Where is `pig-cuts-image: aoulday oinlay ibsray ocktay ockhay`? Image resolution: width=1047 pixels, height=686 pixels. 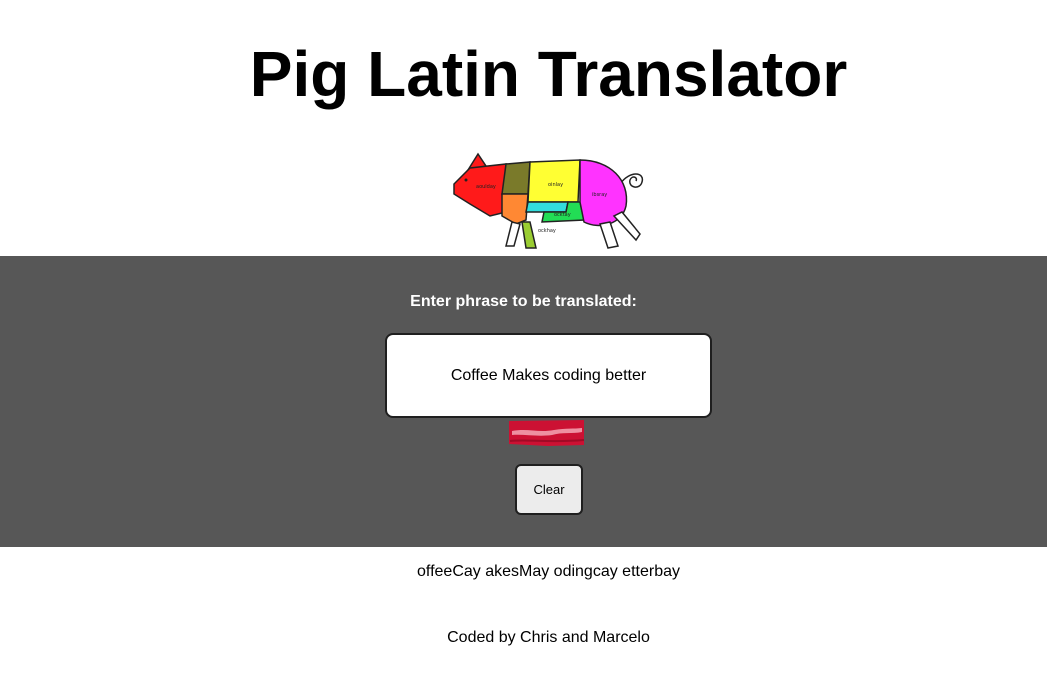
pig-cuts-image: aoulday oinlay ibsray ocktay ockhay is located at coordinates (550, 202).